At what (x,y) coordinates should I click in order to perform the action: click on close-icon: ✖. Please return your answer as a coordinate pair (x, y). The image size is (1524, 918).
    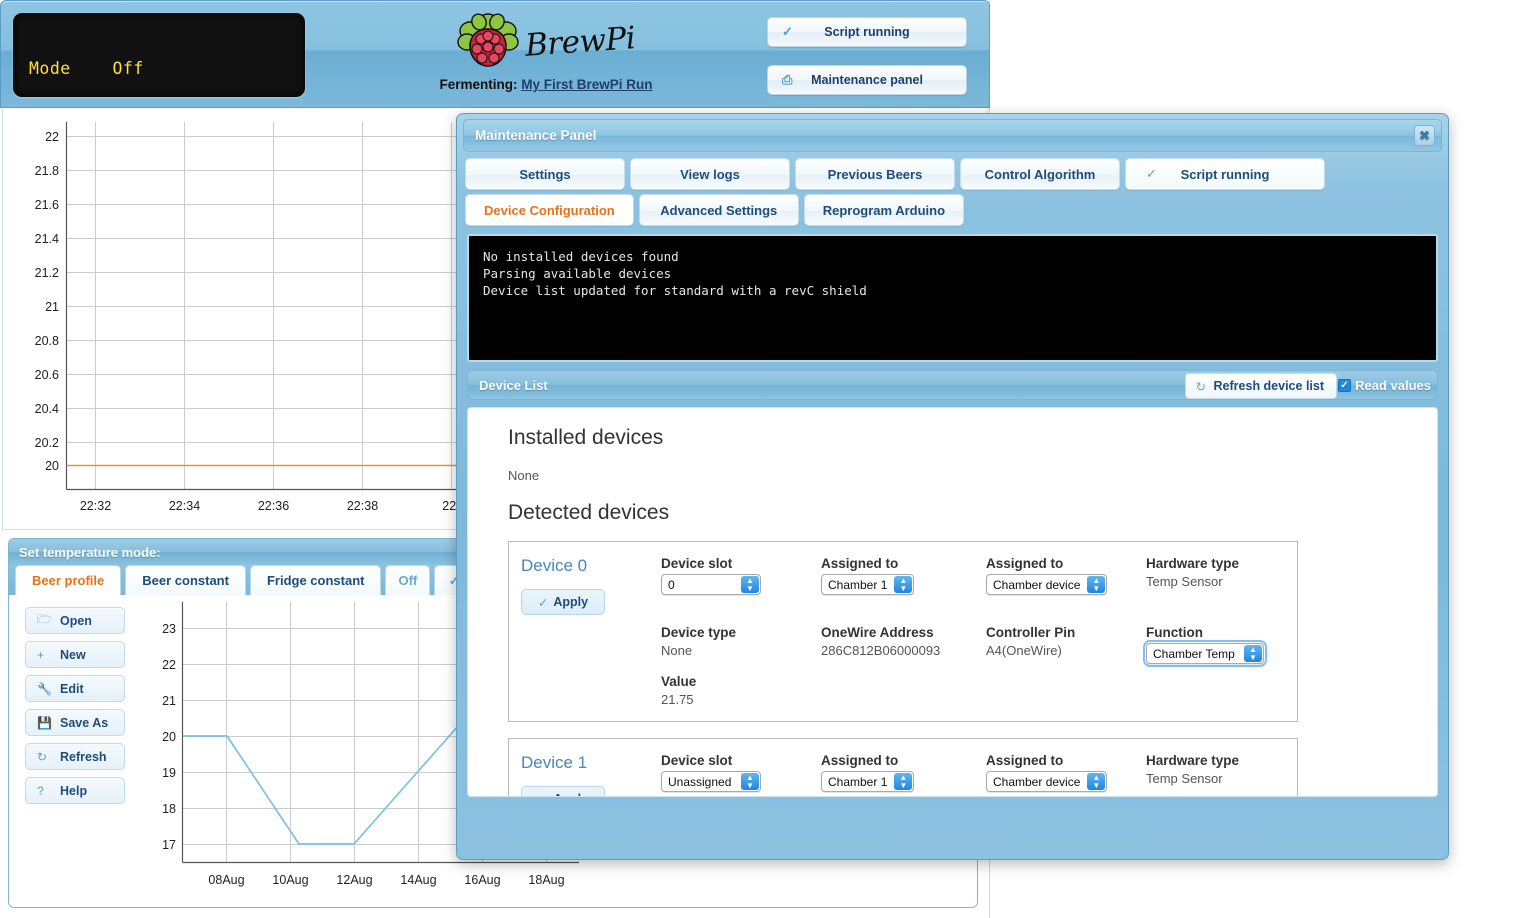
    Looking at the image, I should click on (1424, 135).